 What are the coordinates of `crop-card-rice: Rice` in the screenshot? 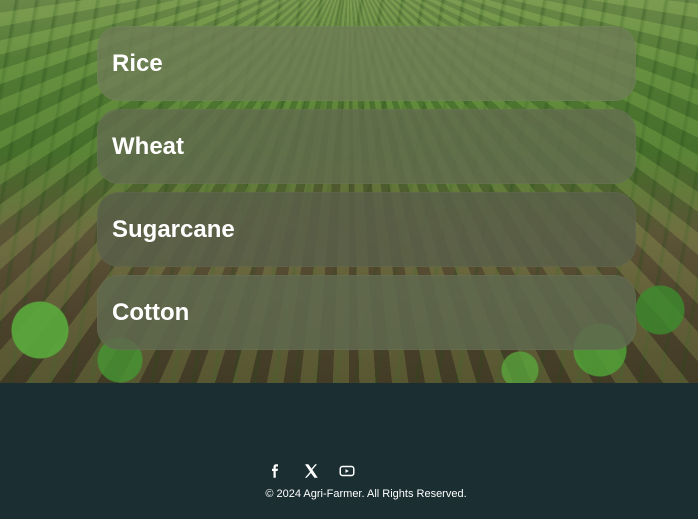 It's located at (366, 63).